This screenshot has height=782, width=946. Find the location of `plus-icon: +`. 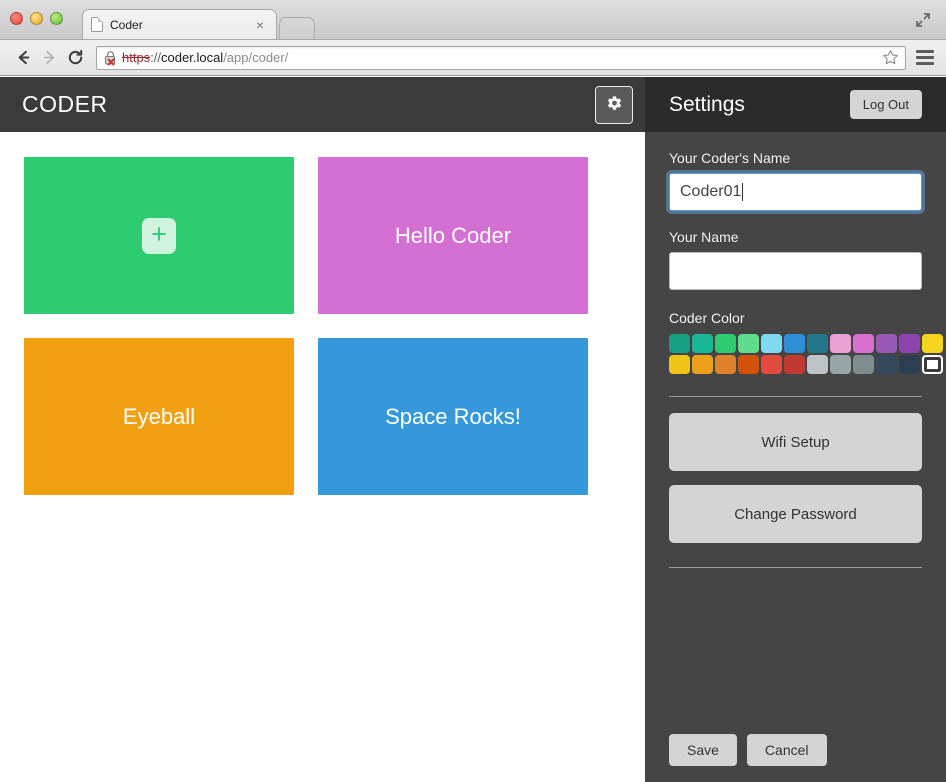

plus-icon: + is located at coordinates (159, 235).